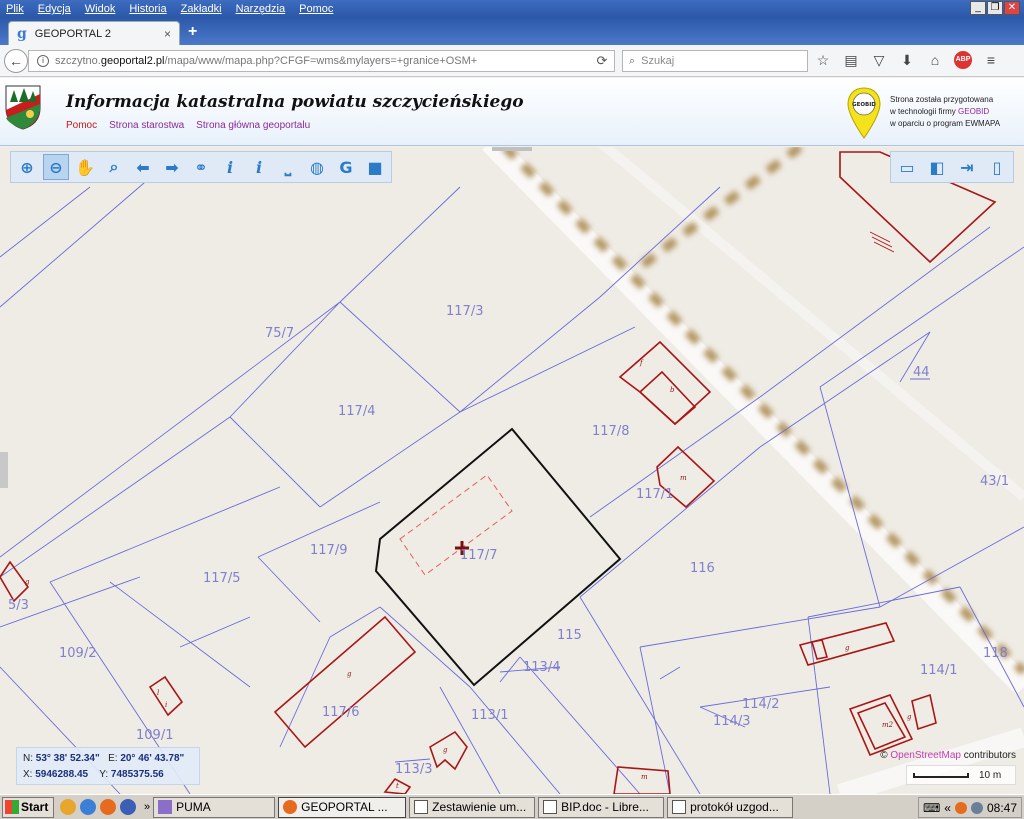 This screenshot has height=819, width=1024. Describe the element at coordinates (108, 807) in the screenshot. I see `firefox-icon` at that location.